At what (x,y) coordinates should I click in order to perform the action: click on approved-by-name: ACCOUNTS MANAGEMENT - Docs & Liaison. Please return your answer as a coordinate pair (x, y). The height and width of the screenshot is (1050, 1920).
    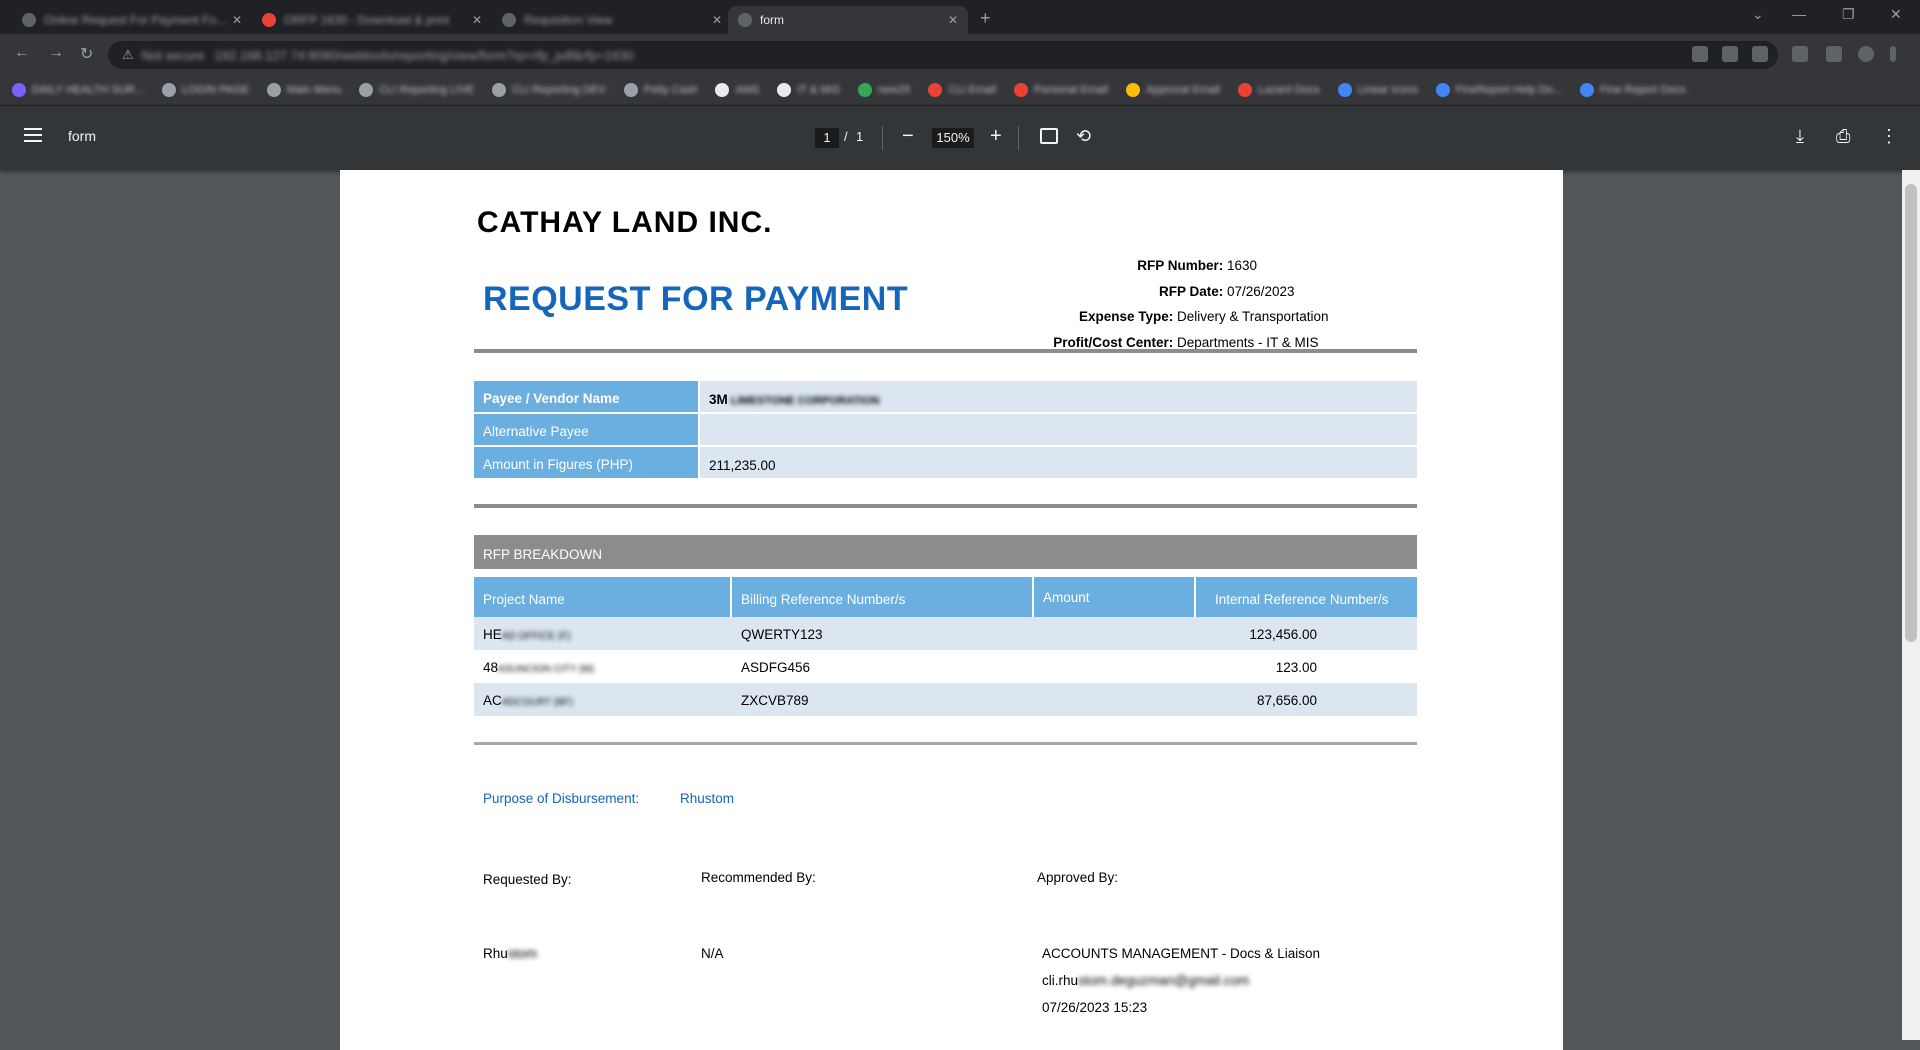
    Looking at the image, I should click on (1181, 953).